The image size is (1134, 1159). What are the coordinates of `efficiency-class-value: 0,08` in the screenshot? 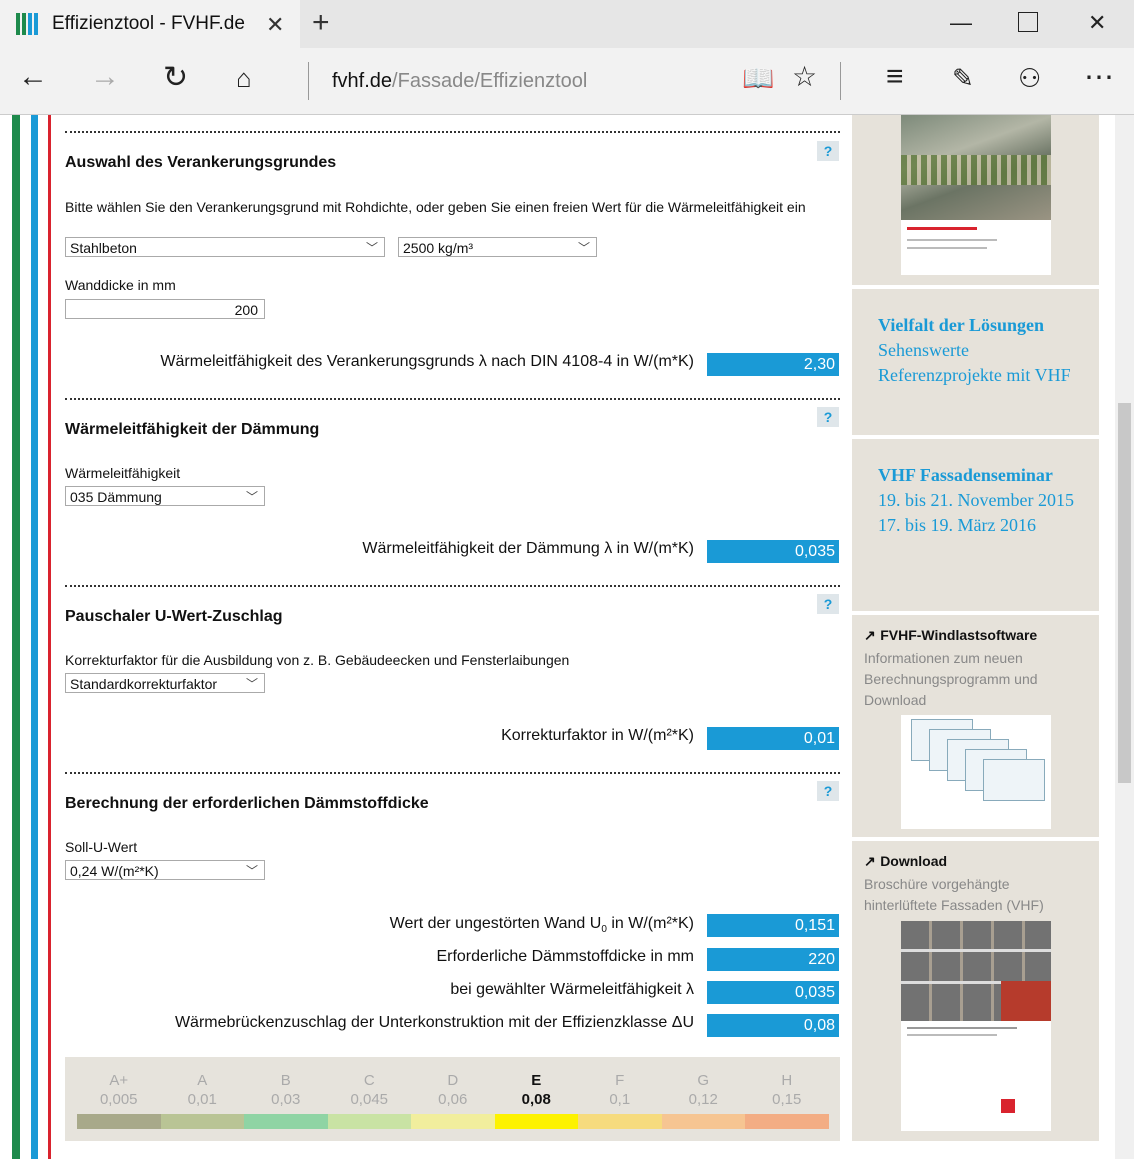 It's located at (536, 1099).